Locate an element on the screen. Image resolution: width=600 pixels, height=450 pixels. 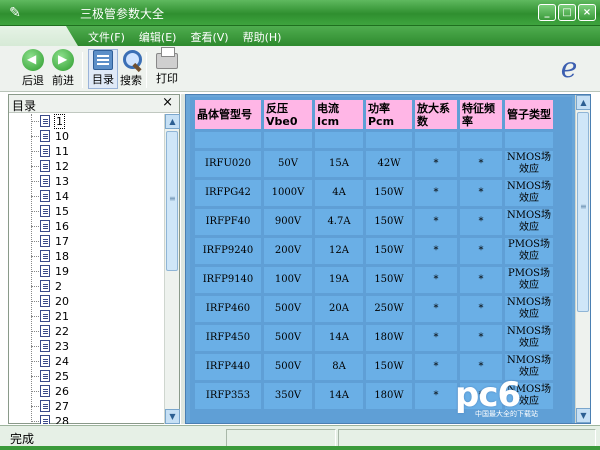
close-button: × is located at coordinates (587, 12).